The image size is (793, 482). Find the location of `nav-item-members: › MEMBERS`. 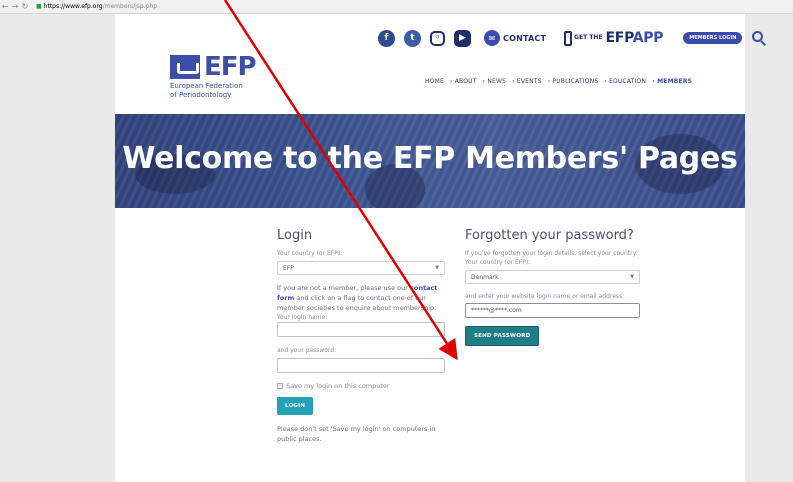

nav-item-members: › MEMBERS is located at coordinates (672, 81).